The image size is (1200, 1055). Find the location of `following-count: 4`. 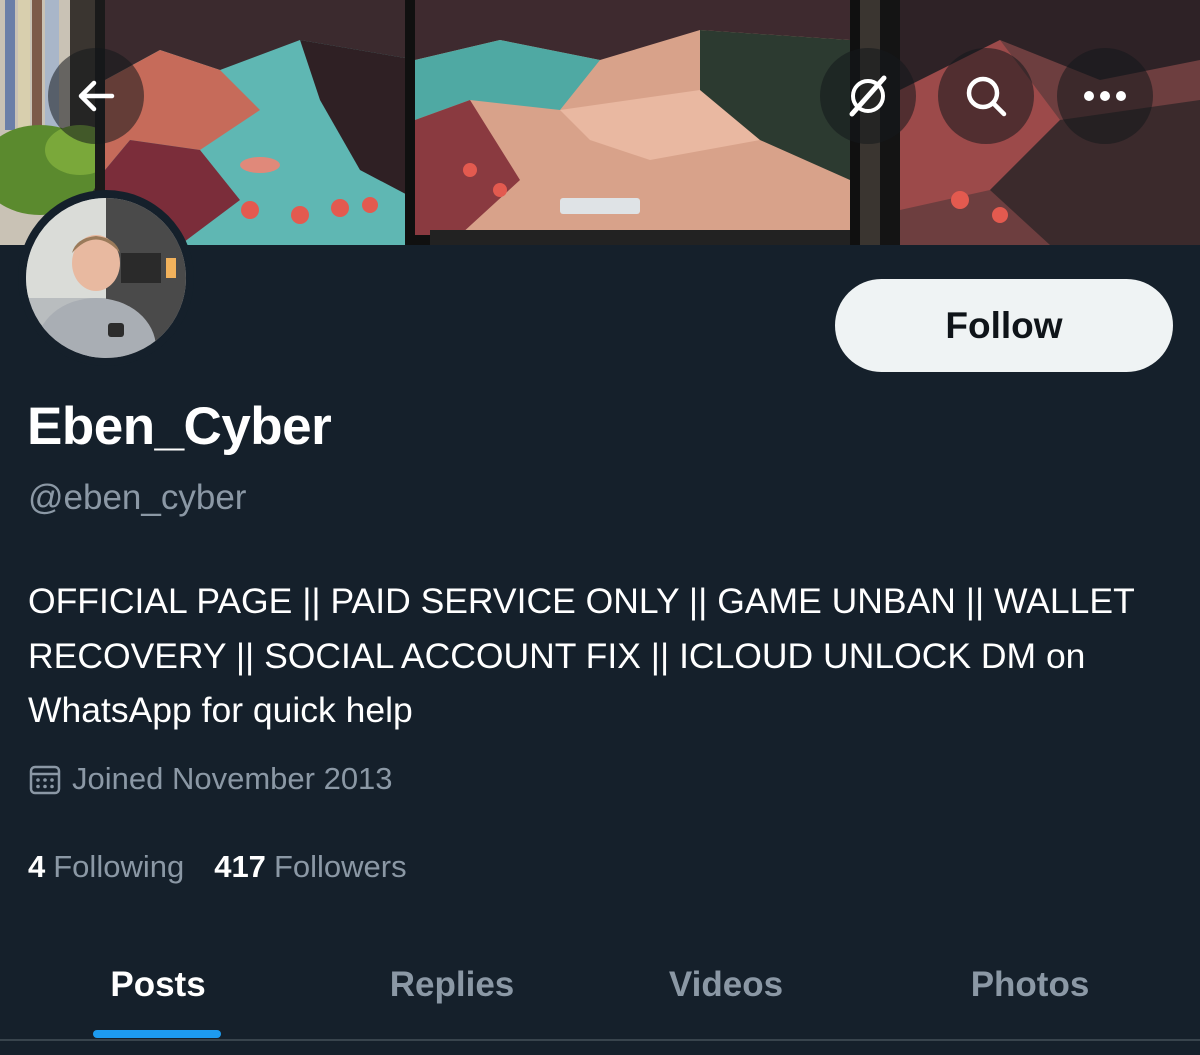

following-count: 4 is located at coordinates (37, 866).